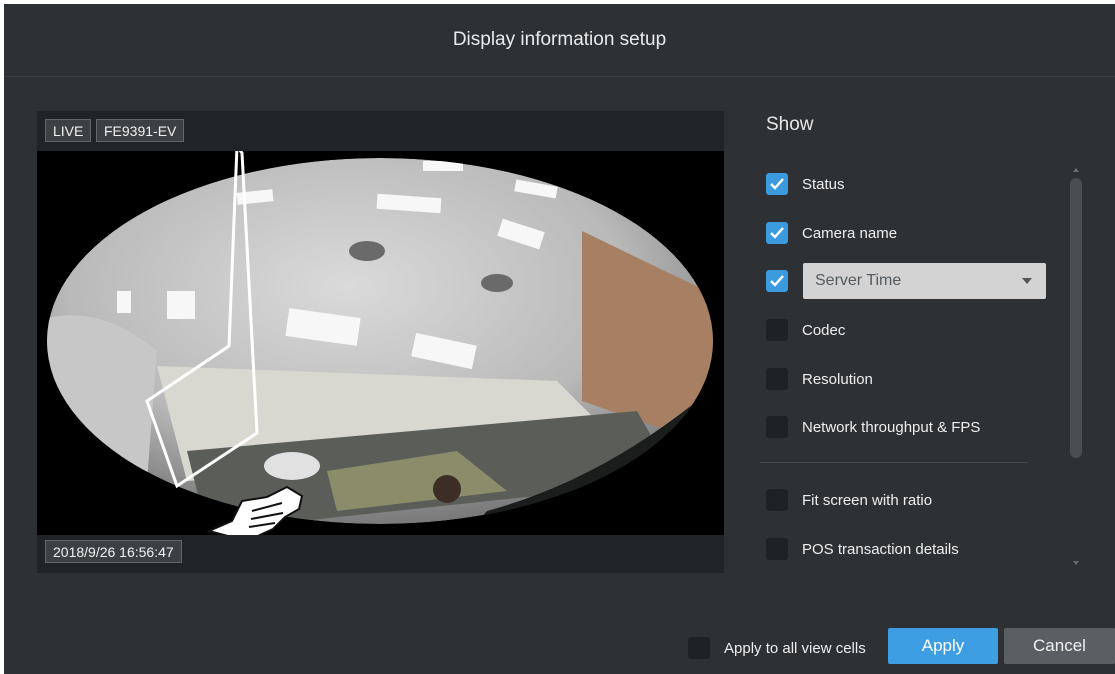 This screenshot has height=674, width=1115. I want to click on camera-name-checkbox, so click(777, 233).